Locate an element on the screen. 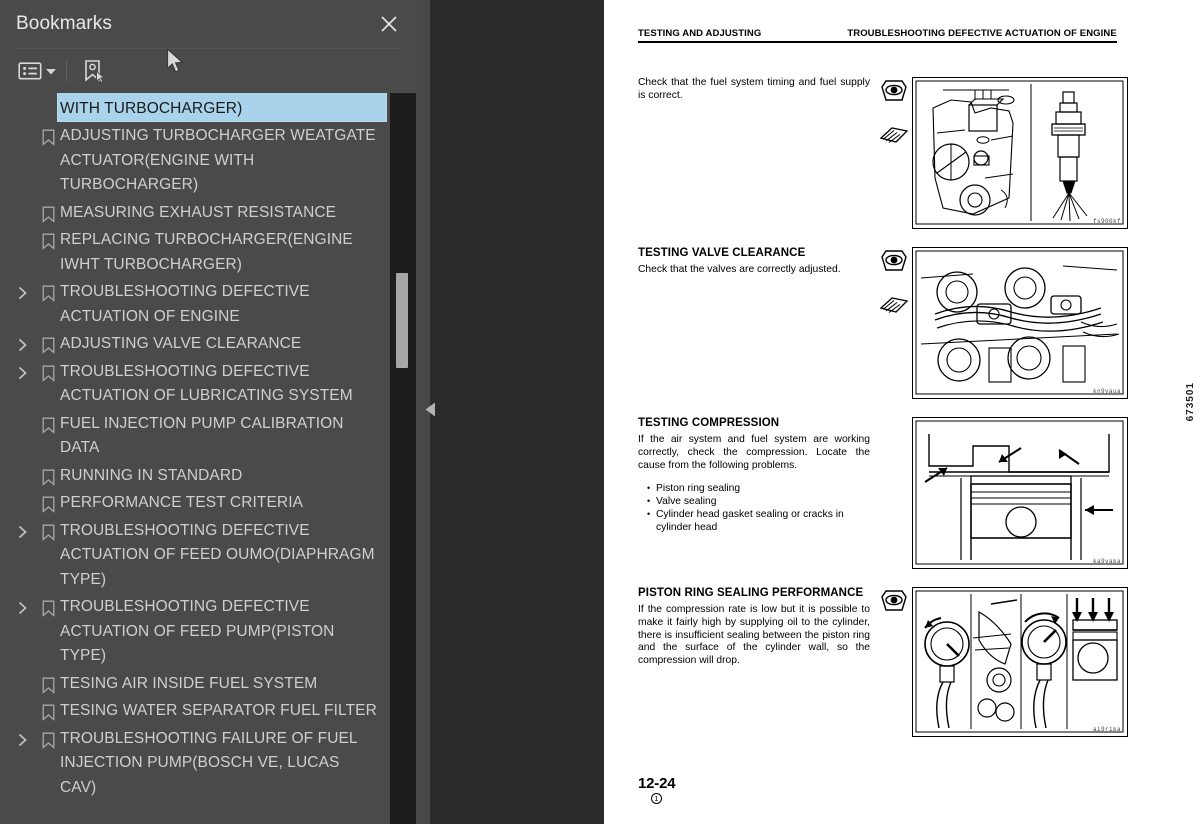 The height and width of the screenshot is (824, 1200). bookmark-label: PERFORMANCE TEST CRITERIA is located at coordinates (182, 502).